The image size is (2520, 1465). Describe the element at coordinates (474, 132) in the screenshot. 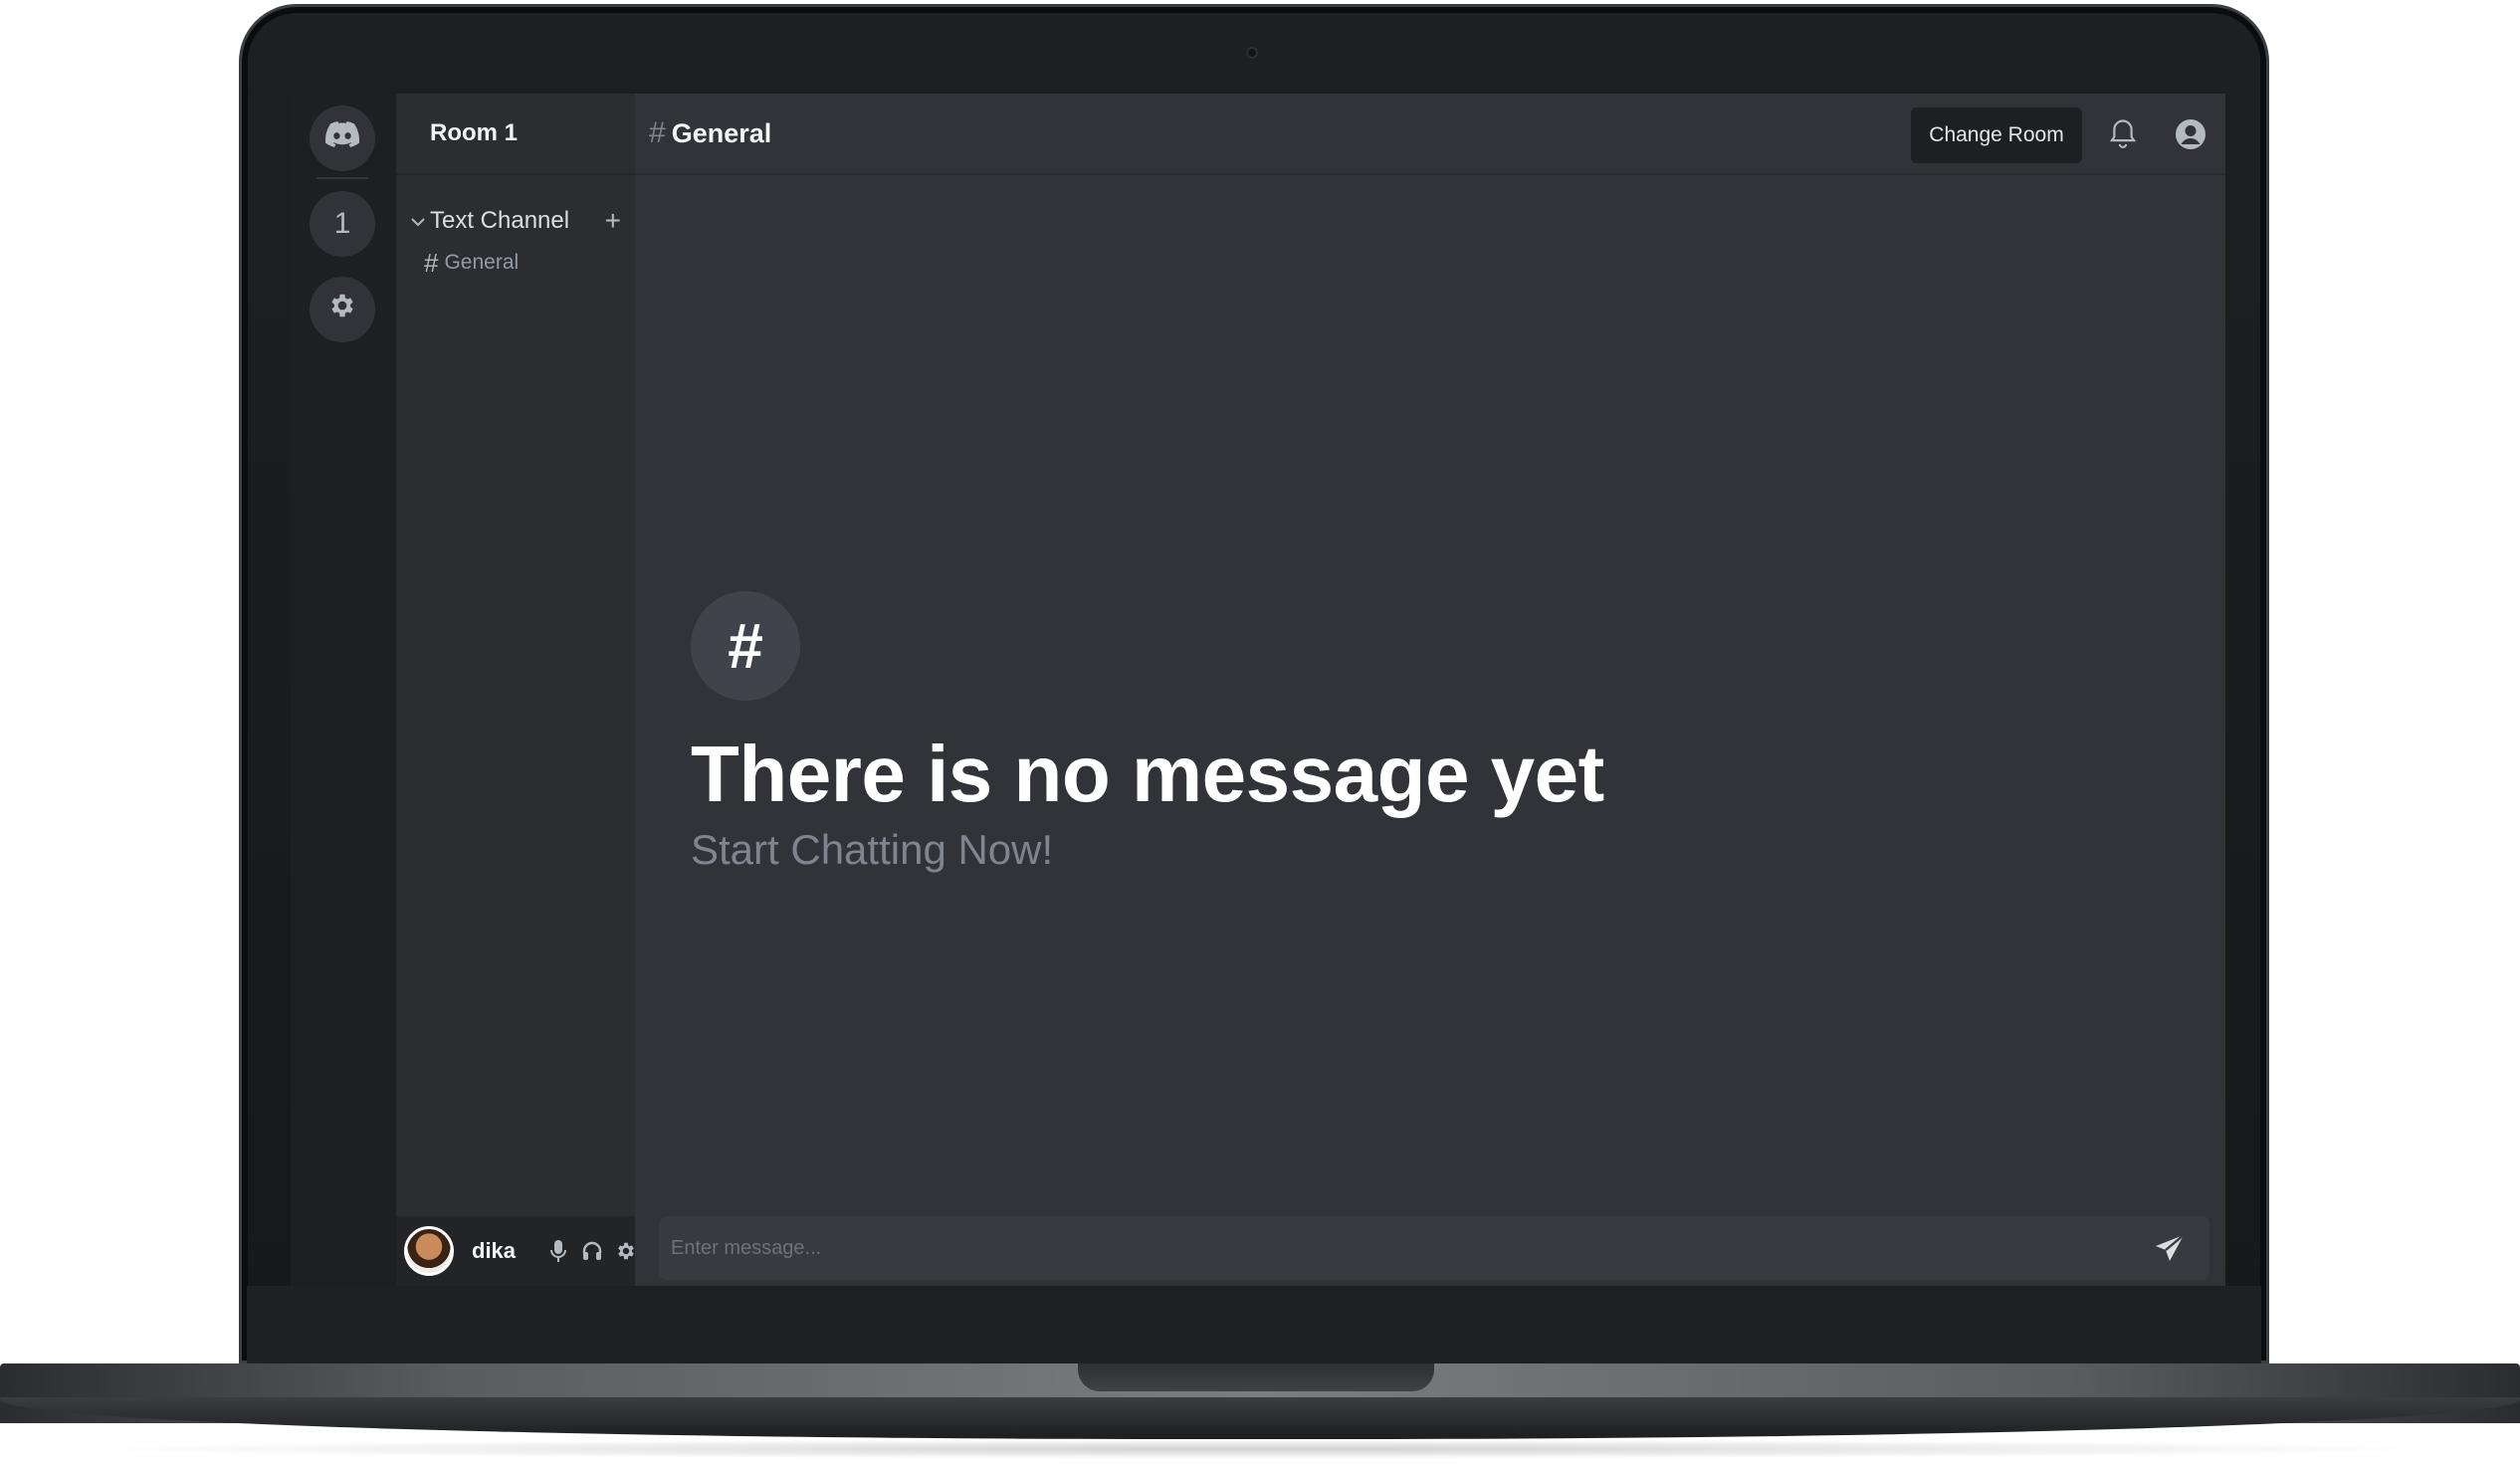

I see `room-name: Room 1` at that location.